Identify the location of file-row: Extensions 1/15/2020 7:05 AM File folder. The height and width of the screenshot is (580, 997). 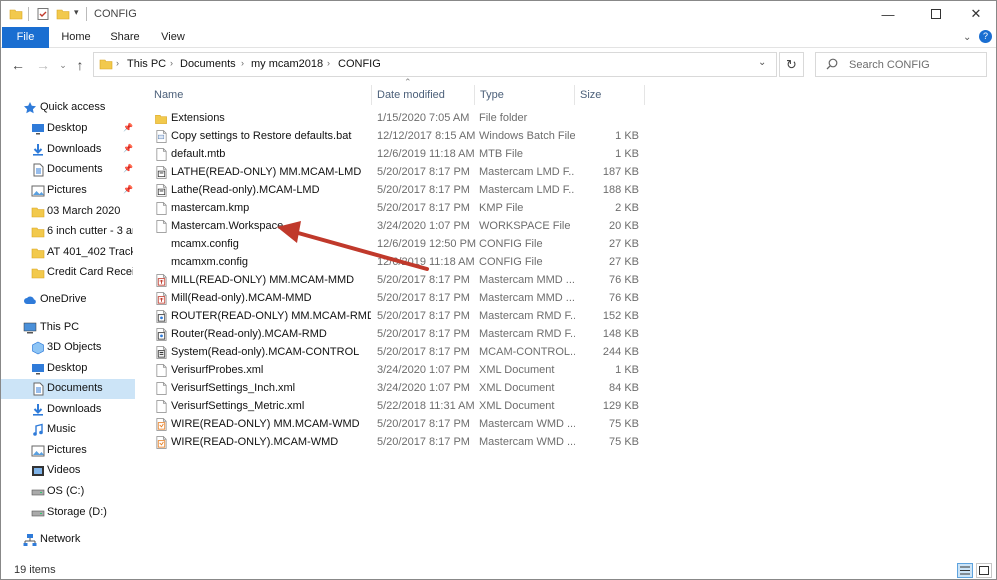
(399, 119).